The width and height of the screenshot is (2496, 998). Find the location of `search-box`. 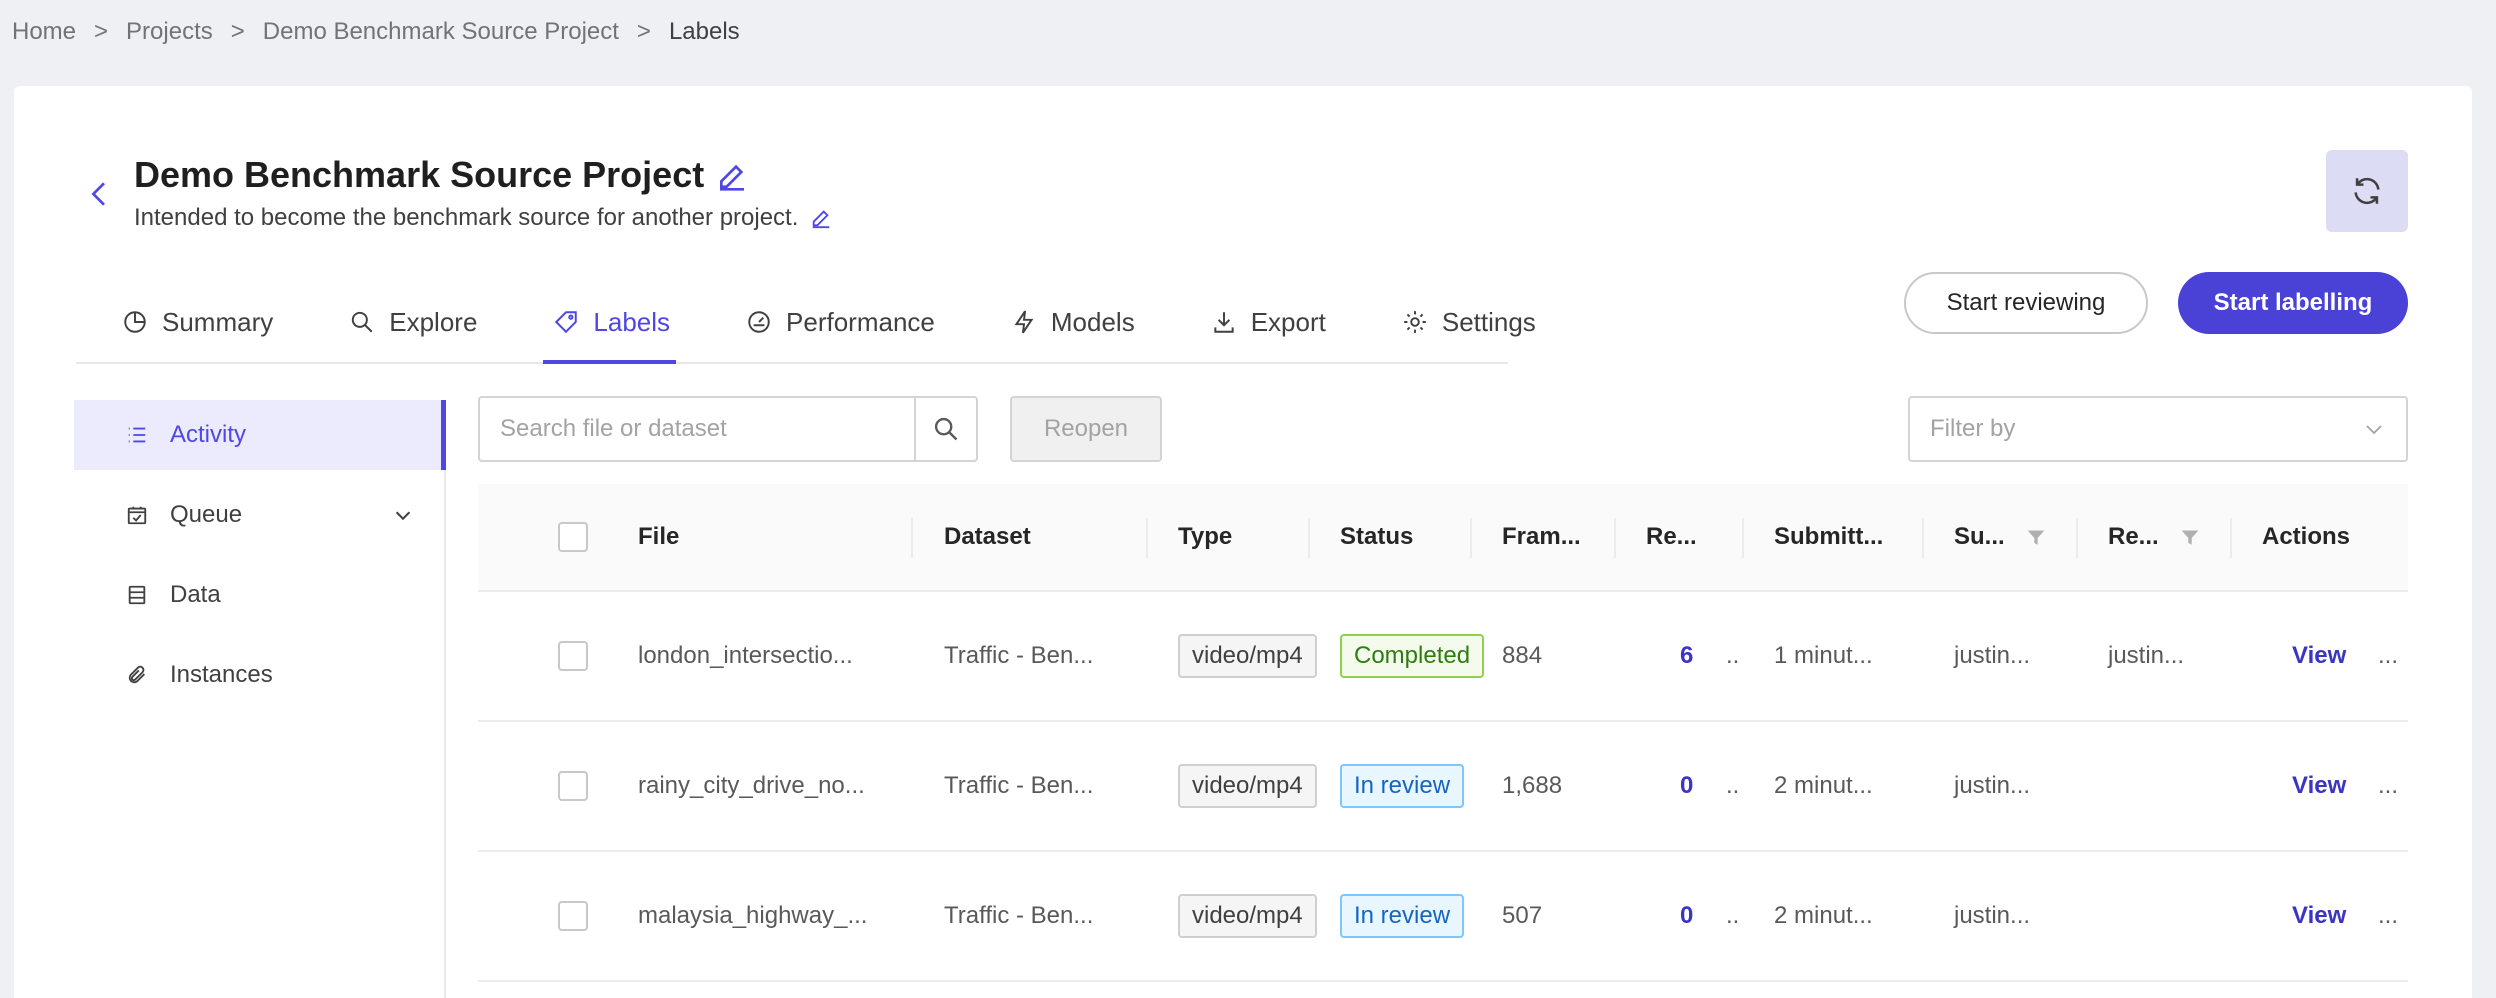

search-box is located at coordinates (728, 429).